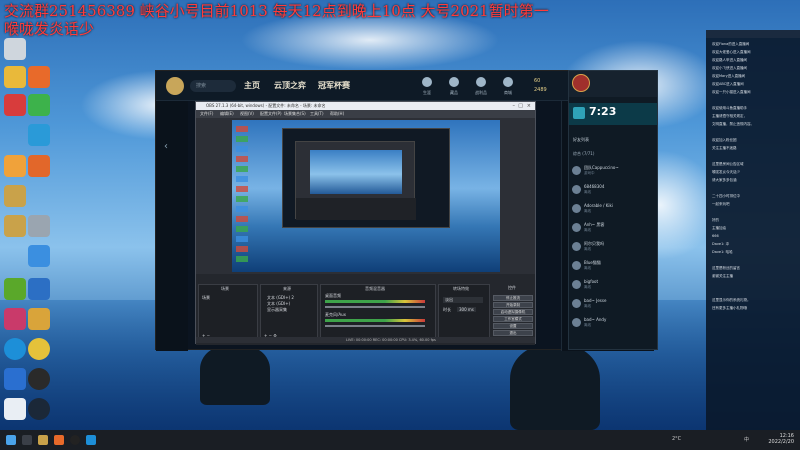  What do you see at coordinates (677, 439) in the screenshot?
I see `weather-text: 2°C` at bounding box center [677, 439].